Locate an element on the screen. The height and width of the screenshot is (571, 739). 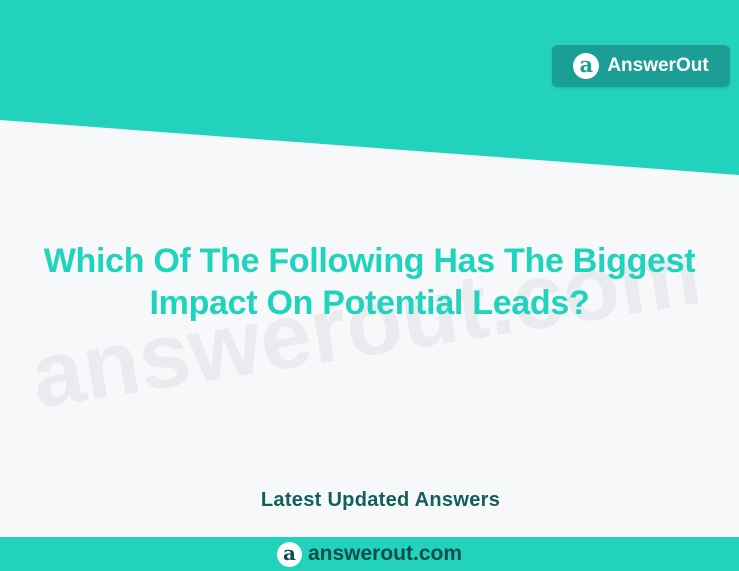
question-line-2: Impact On Potential Leads? is located at coordinates (369, 303).